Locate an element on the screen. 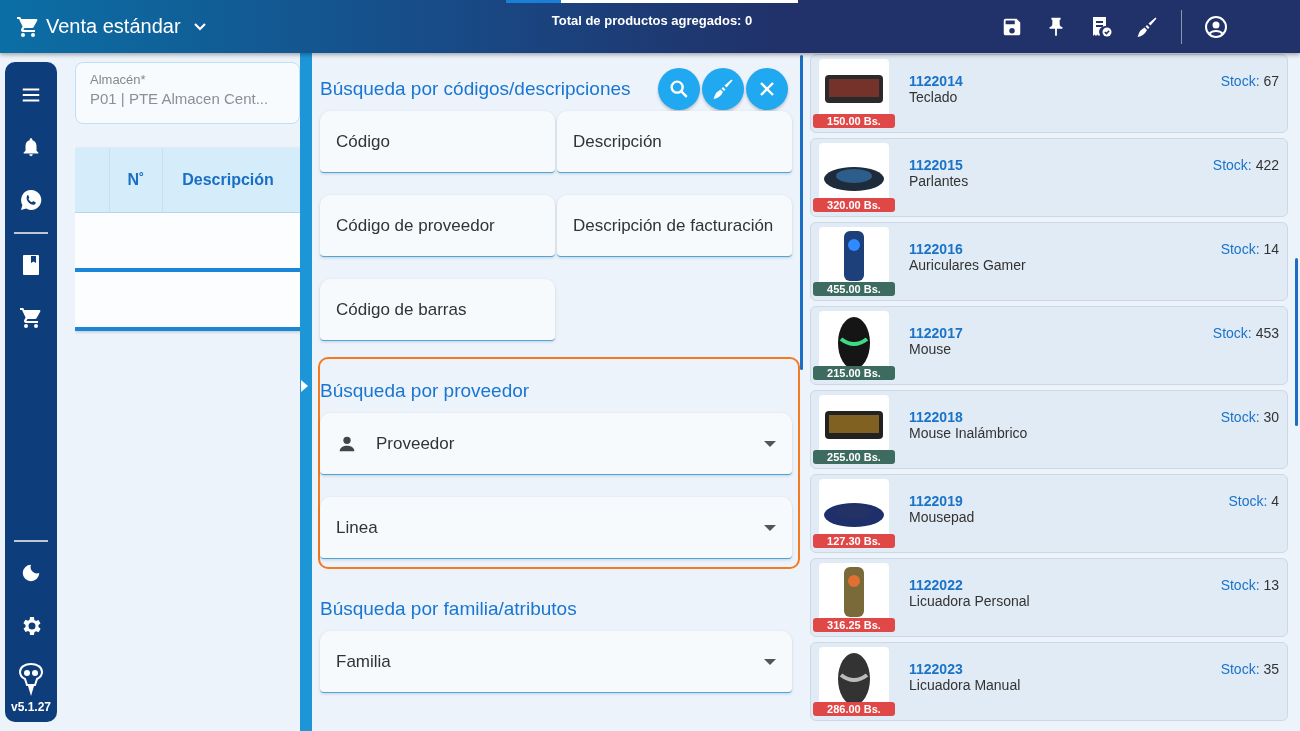  sale-type-dropdown: Venta estándar is located at coordinates (136, 26).